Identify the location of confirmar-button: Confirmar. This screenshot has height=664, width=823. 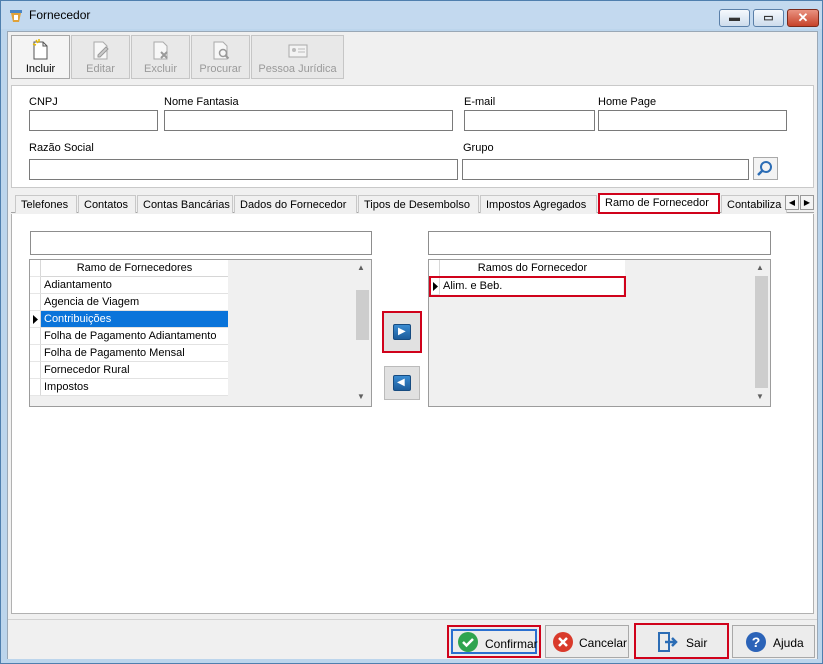
(494, 641).